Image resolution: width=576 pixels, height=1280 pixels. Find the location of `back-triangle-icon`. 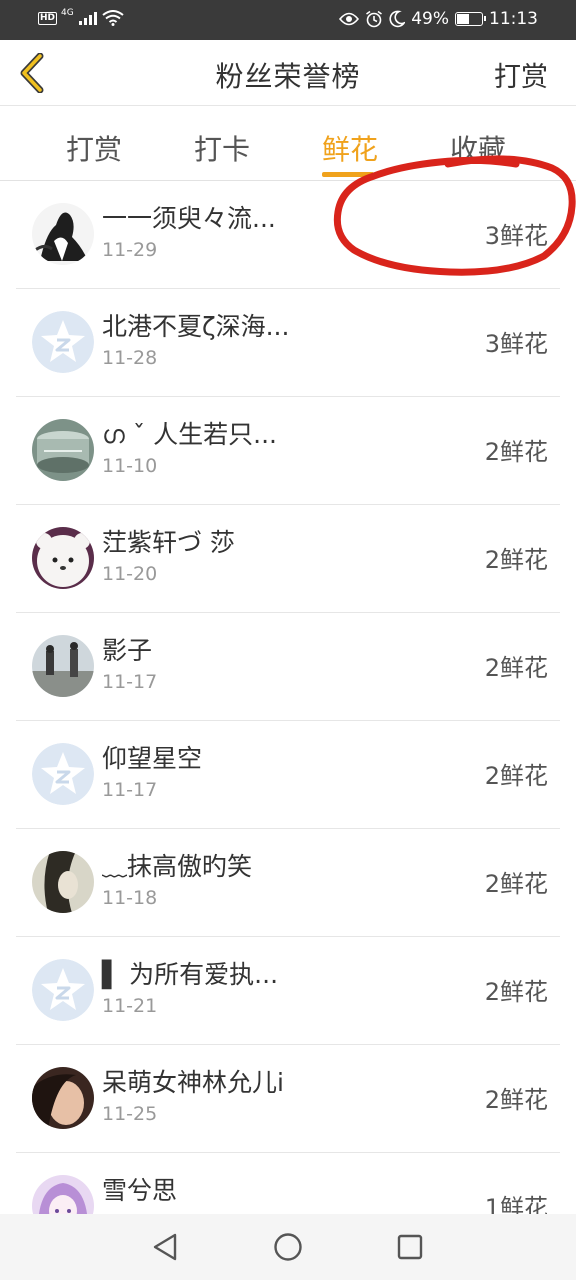

back-triangle-icon is located at coordinates (165, 1247).